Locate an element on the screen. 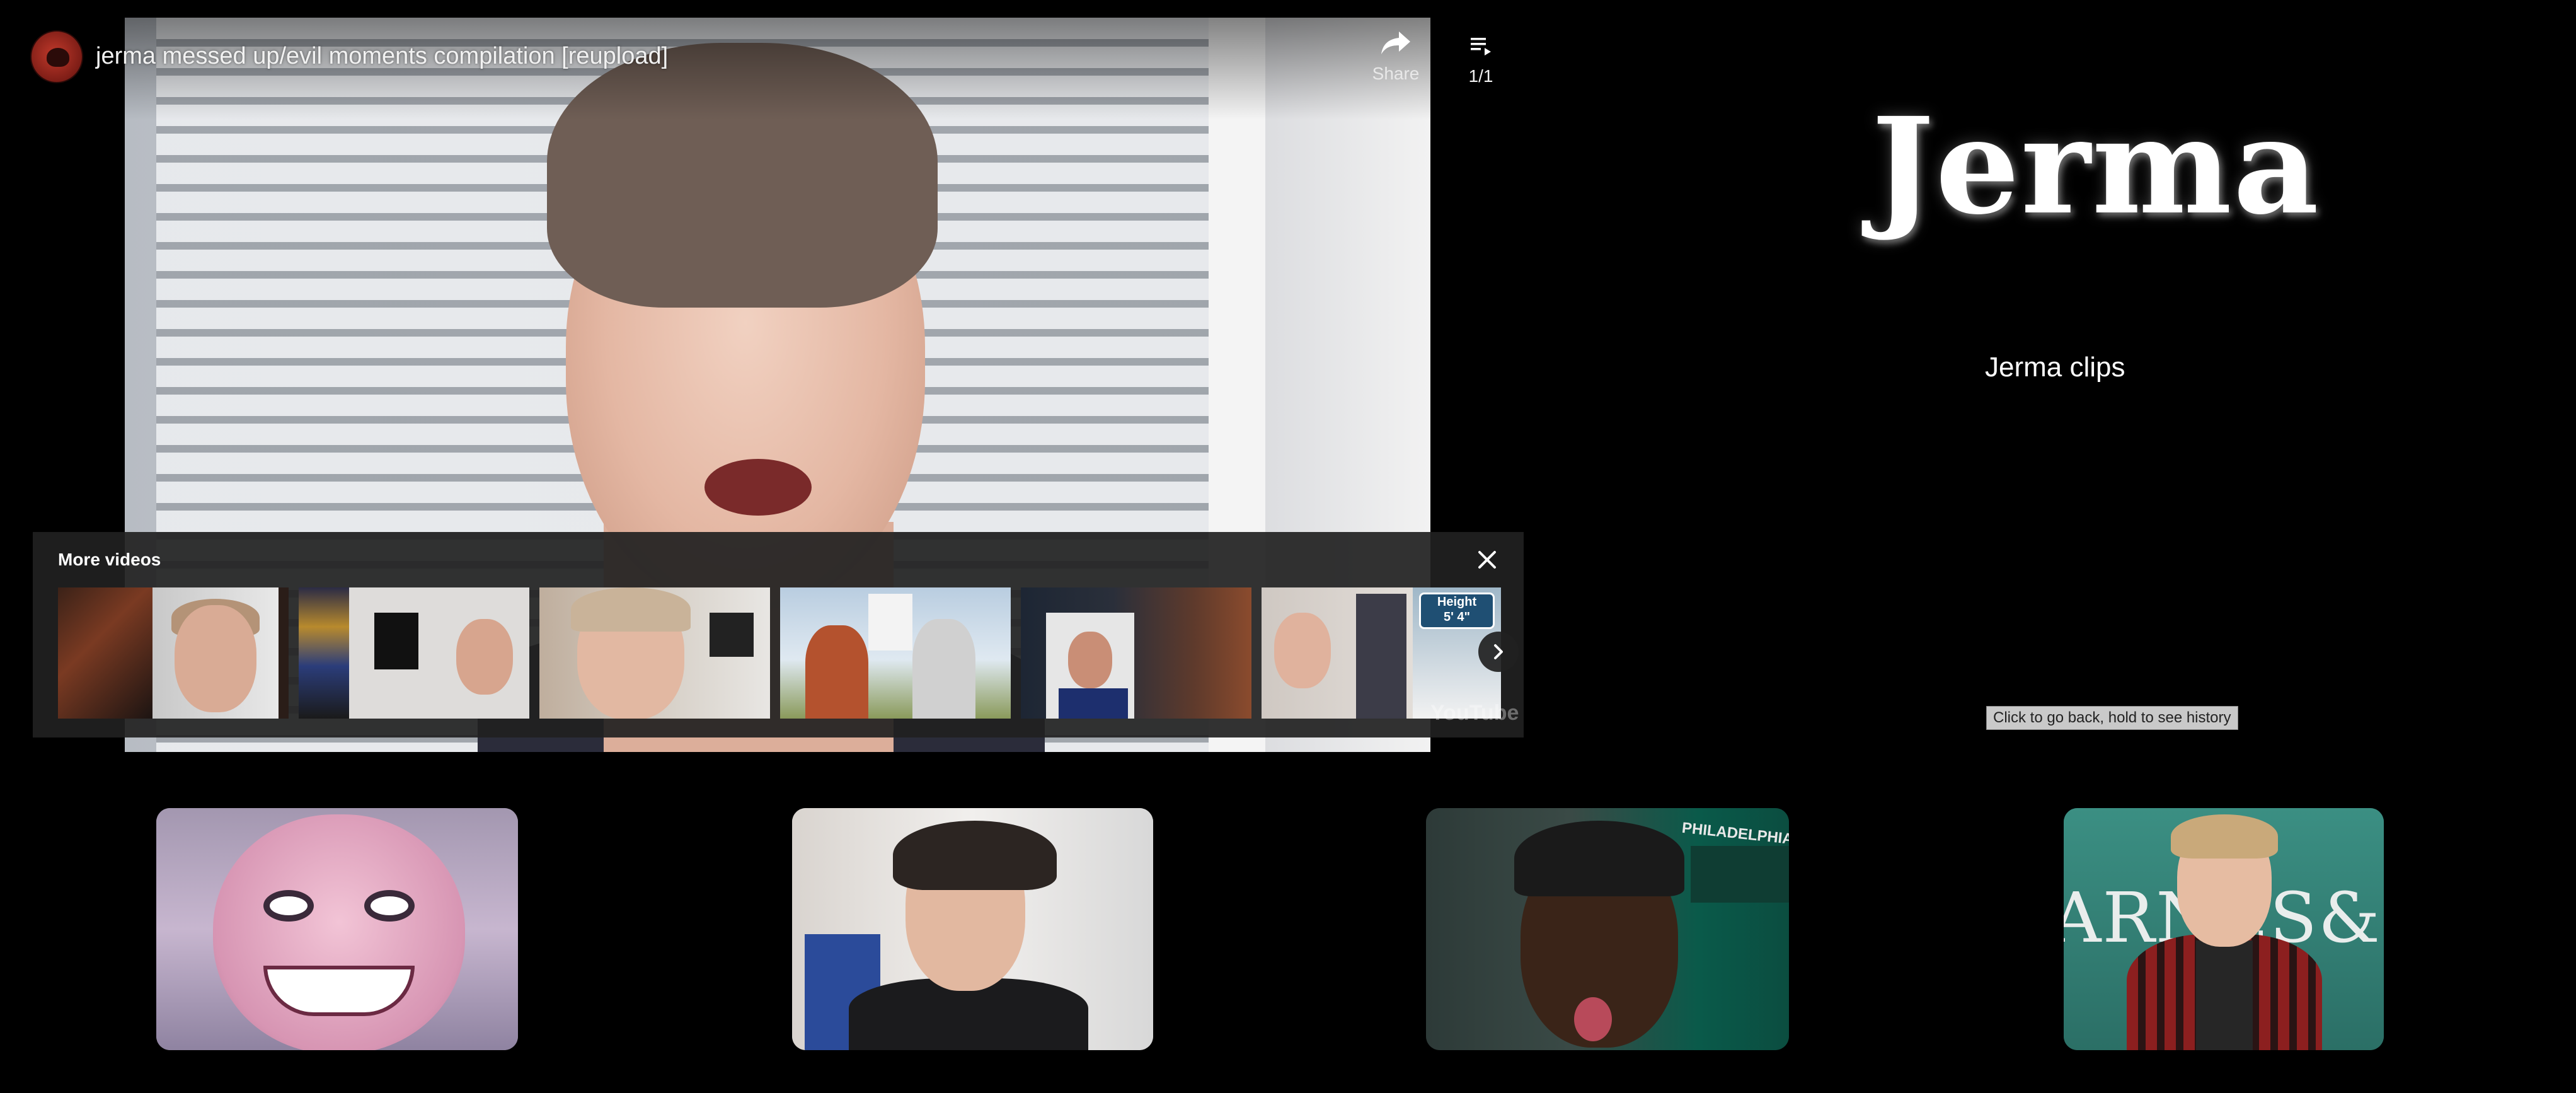  close-icon is located at coordinates (1487, 560).